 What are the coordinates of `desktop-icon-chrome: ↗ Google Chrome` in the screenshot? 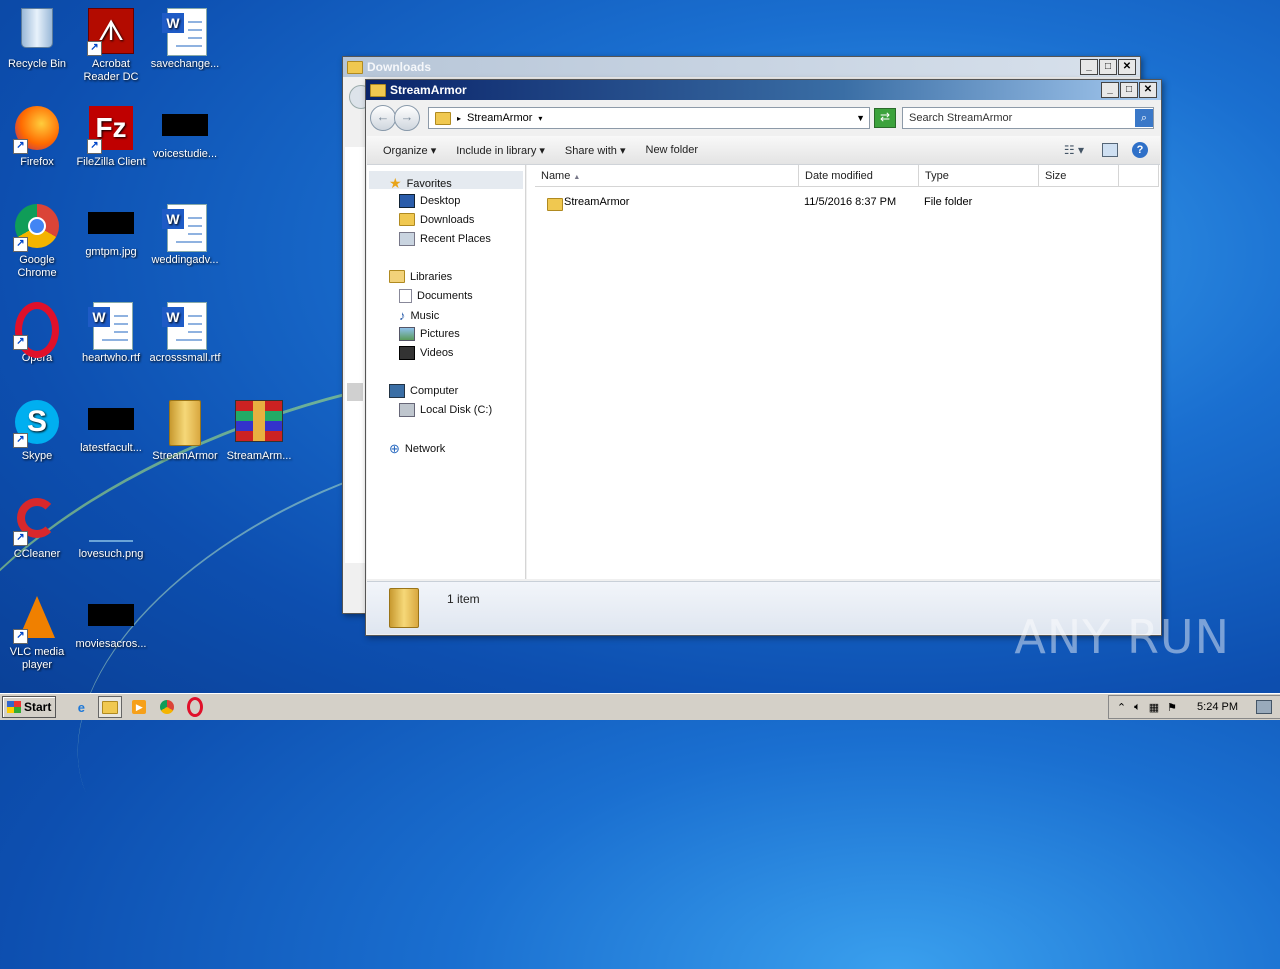 It's located at (37, 239).